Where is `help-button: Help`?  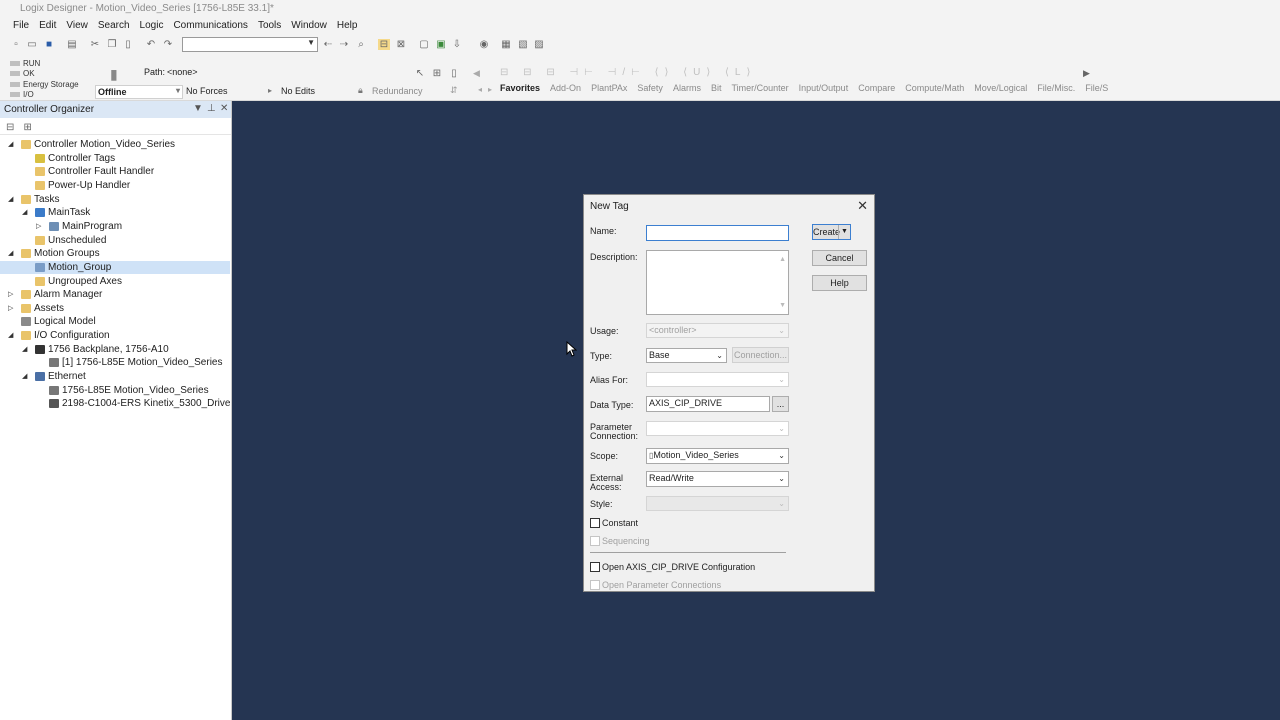 help-button: Help is located at coordinates (839, 283).